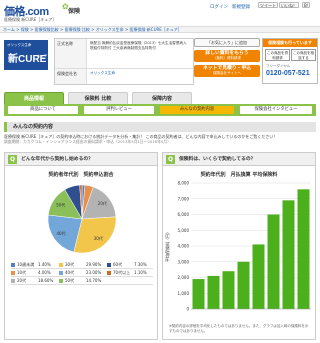 The height and width of the screenshot is (343, 320). I want to click on bar-chart-title: 契約年代別 月払換算 平均保険料, so click(239, 175).